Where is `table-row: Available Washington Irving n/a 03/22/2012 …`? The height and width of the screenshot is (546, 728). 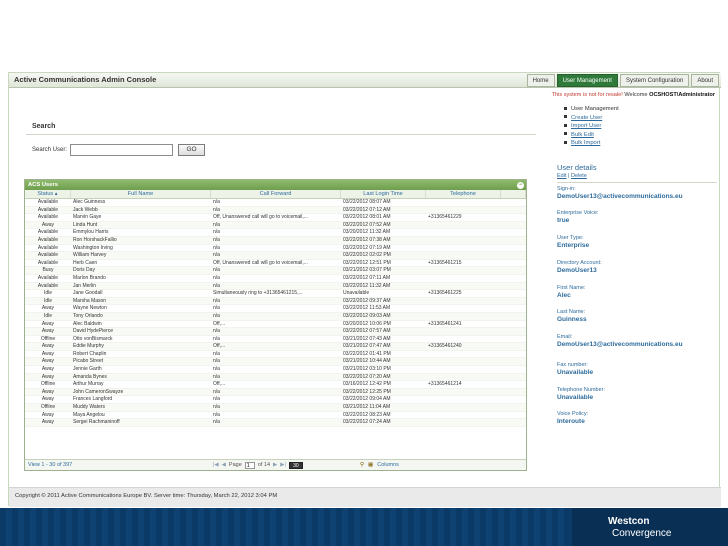 table-row: Available Washington Irving n/a 03/22/2012 … is located at coordinates (275, 249).